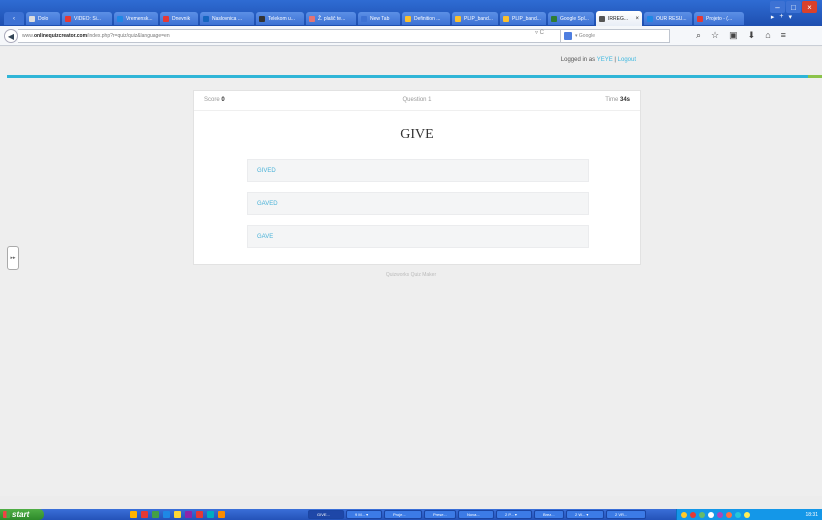  What do you see at coordinates (809, 7) in the screenshot?
I see `close-window-button: ×` at bounding box center [809, 7].